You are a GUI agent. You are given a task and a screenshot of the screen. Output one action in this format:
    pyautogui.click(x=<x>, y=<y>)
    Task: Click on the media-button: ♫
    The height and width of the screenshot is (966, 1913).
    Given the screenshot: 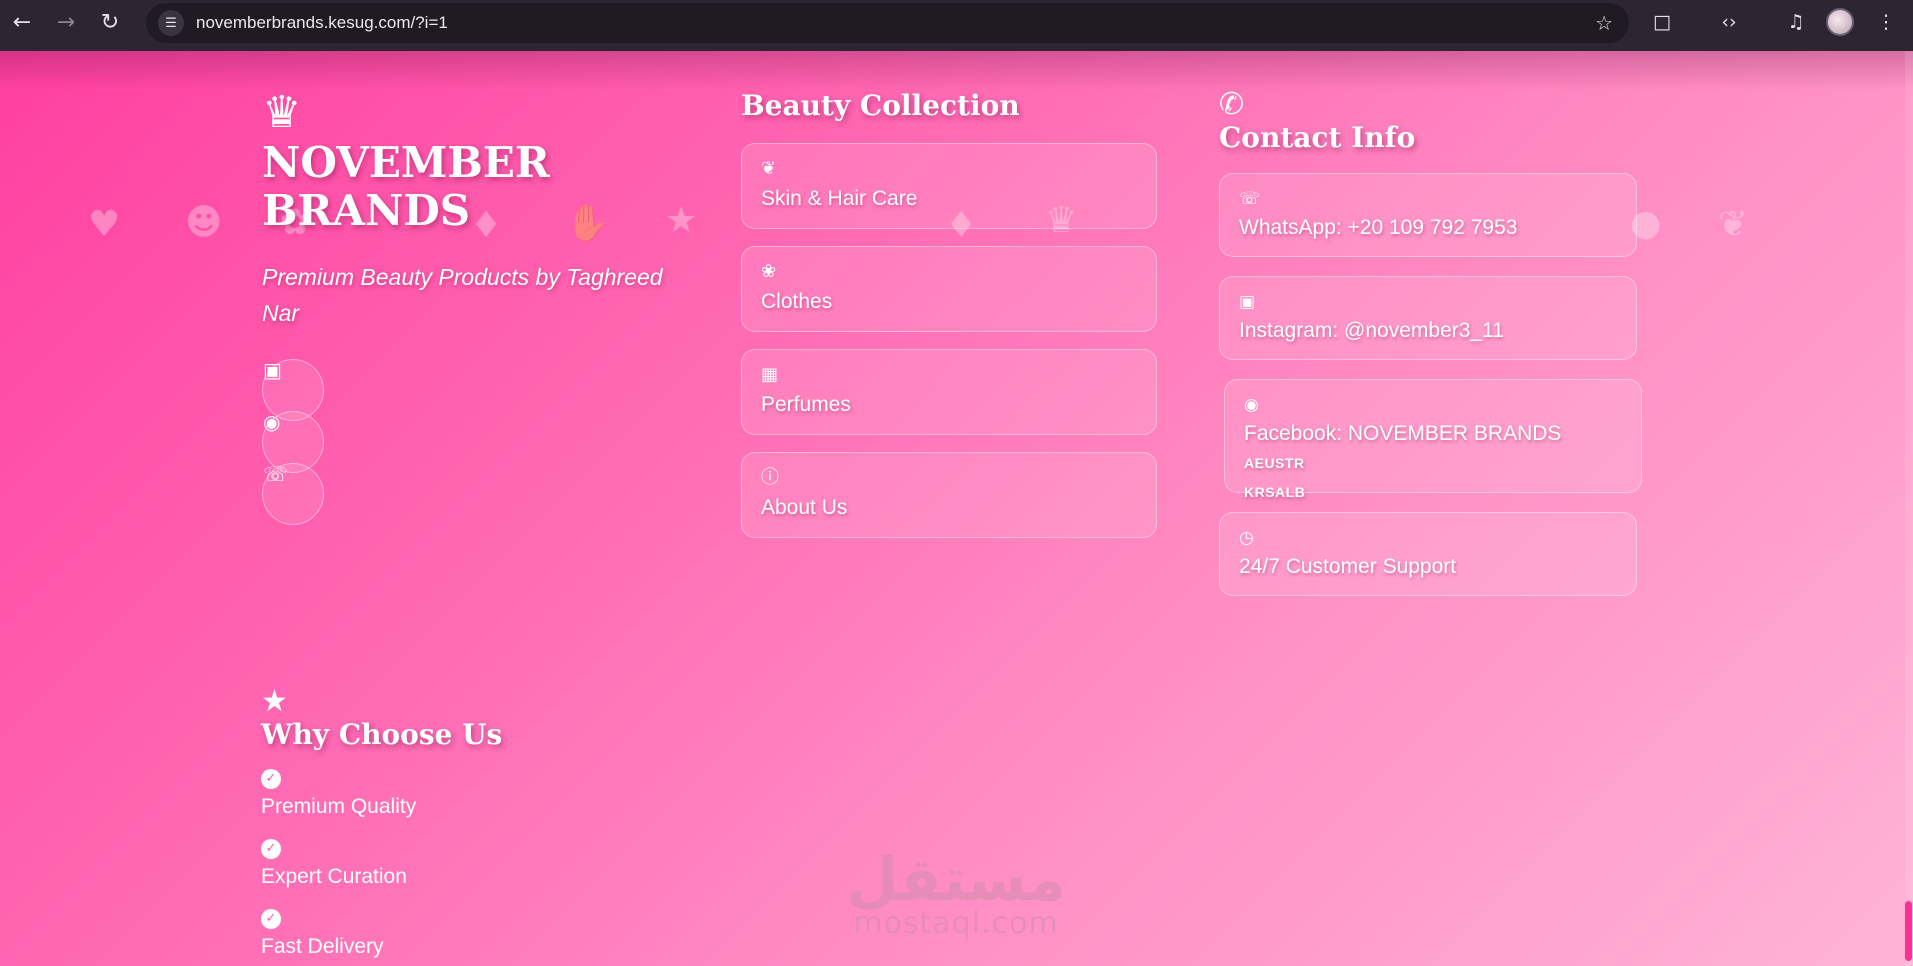 What is the action you would take?
    pyautogui.click(x=1796, y=22)
    